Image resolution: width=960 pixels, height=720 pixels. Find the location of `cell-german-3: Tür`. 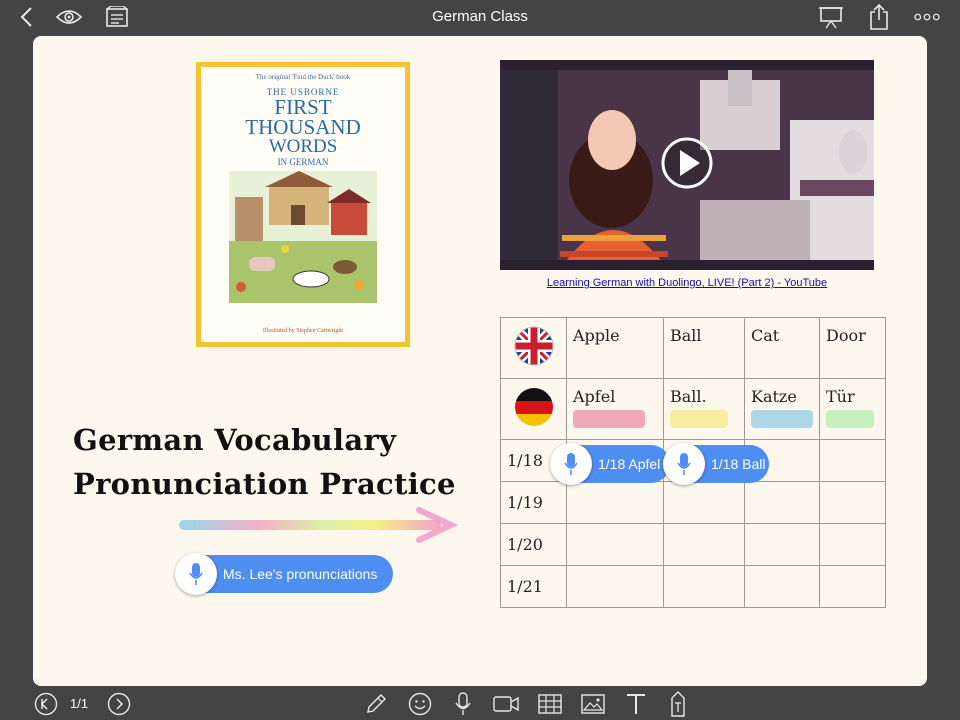

cell-german-3: Tür is located at coordinates (852, 409).